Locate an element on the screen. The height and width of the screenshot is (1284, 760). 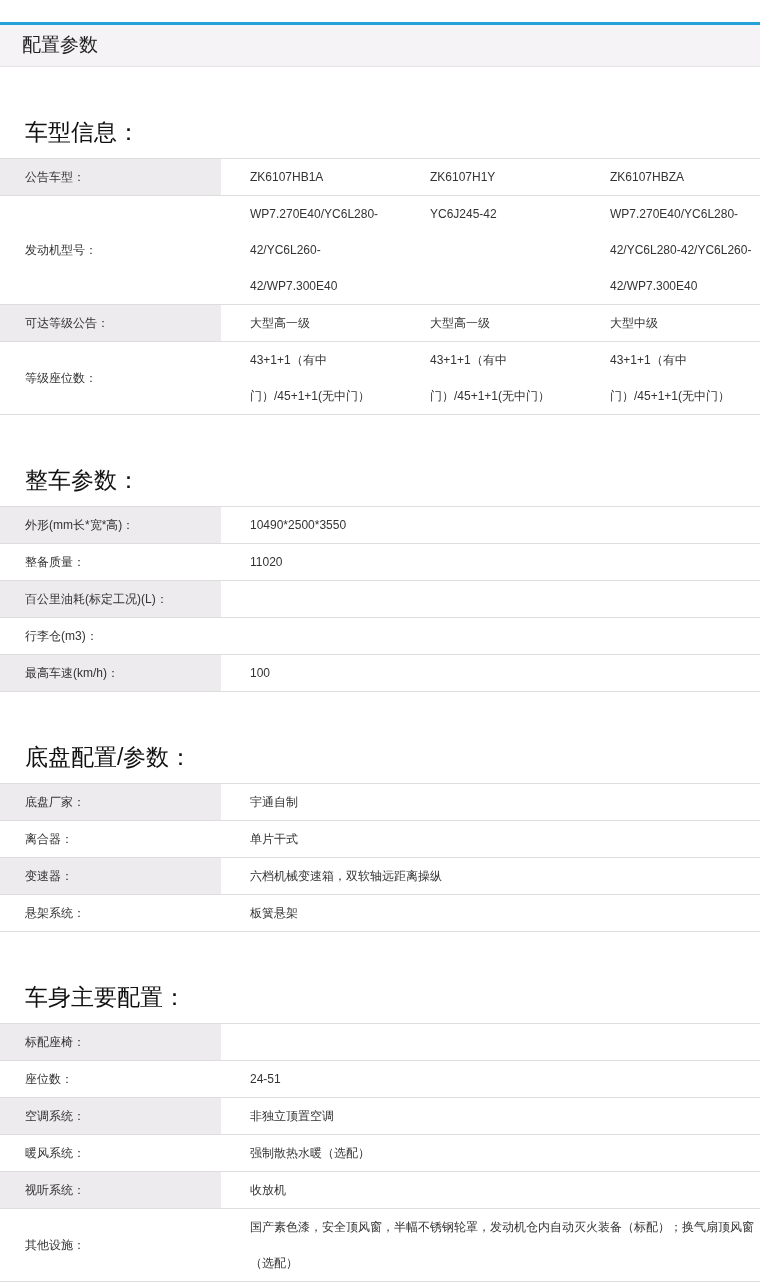
section-title: 车身主要配置： is located at coordinates (105, 998).